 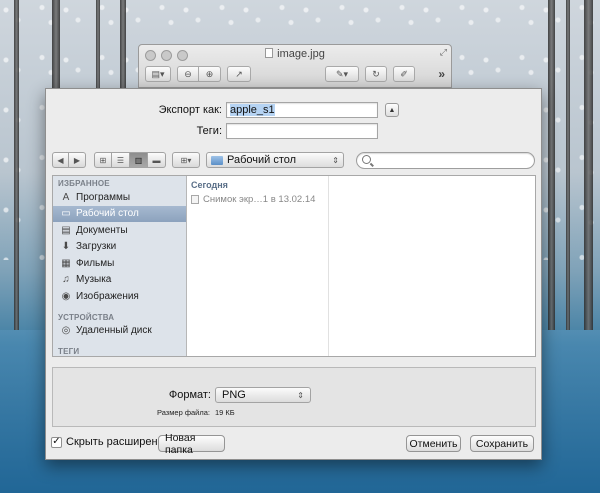 I want to click on window-title: image.jpg, so click(x=295, y=54).